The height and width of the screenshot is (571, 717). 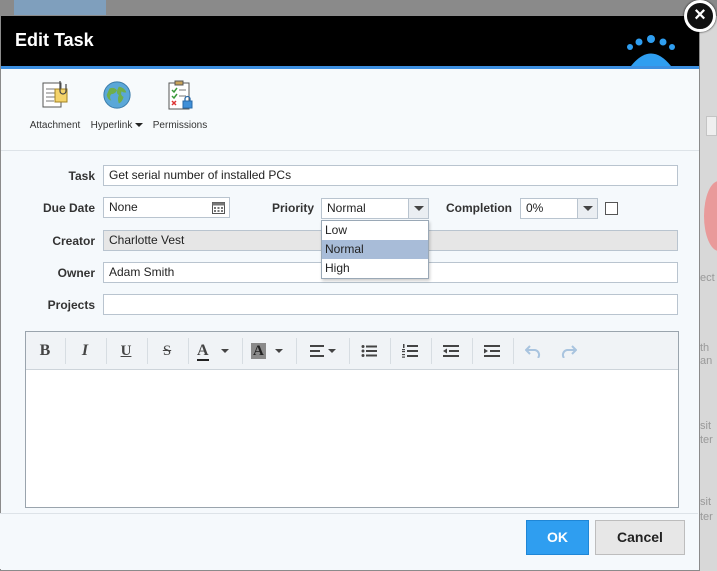 I want to click on editor-toolbar: B I U S A A, so click(x=352, y=351).